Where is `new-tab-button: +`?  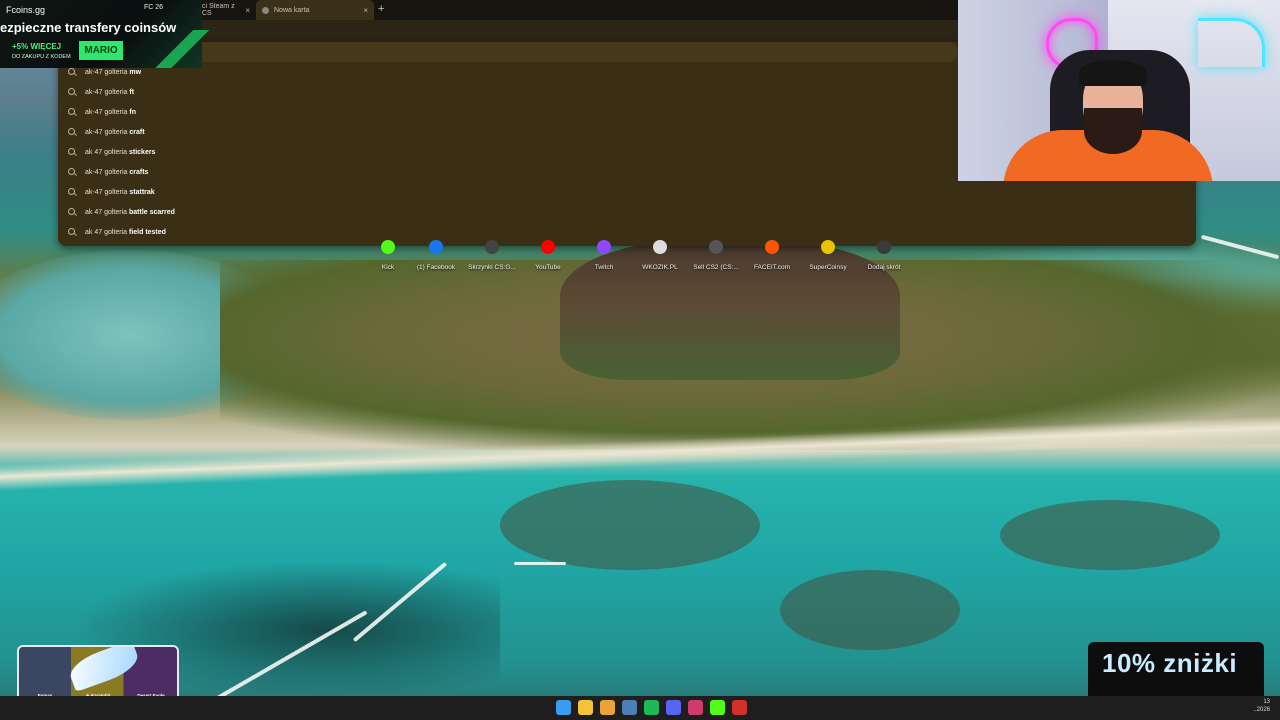 new-tab-button: + is located at coordinates (381, 9).